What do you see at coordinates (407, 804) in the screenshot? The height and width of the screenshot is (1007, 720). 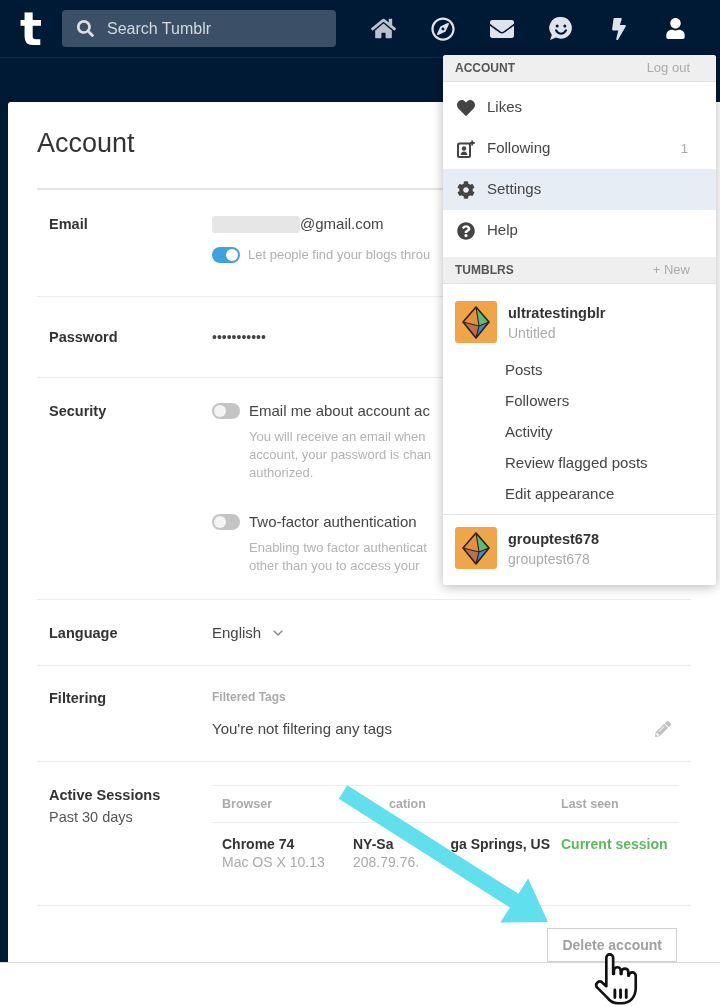 I see `column-header: cation` at bounding box center [407, 804].